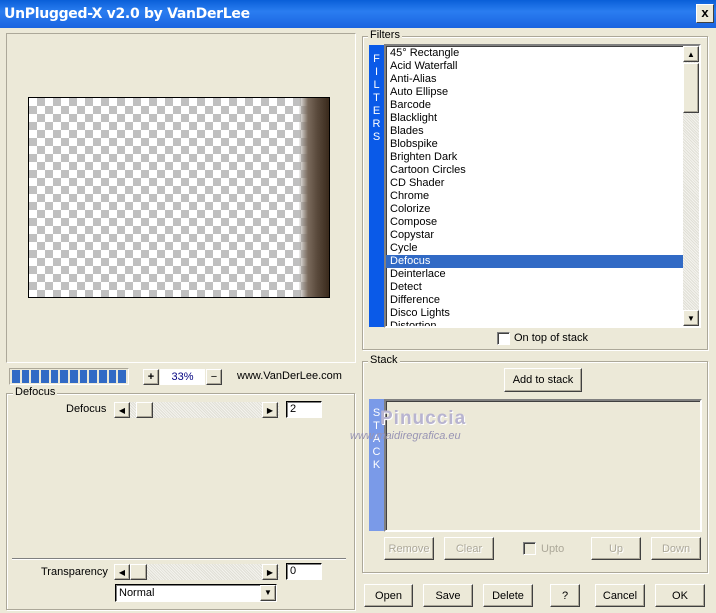  I want to click on cancel-button: Cancel, so click(620, 595).